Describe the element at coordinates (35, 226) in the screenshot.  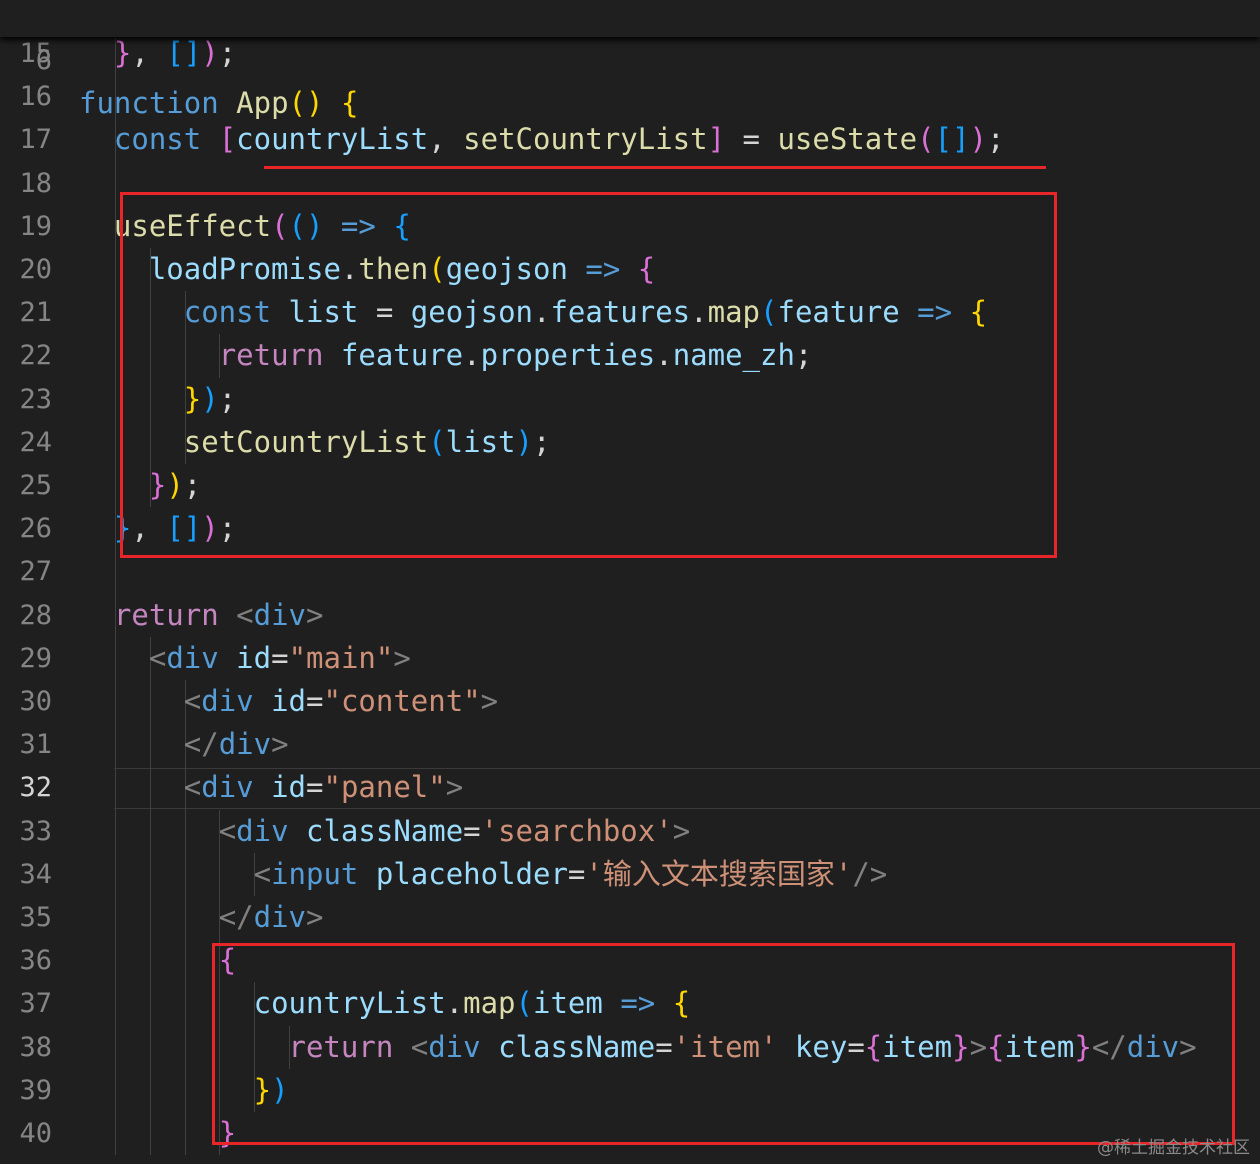
I see `line-number: 19` at that location.